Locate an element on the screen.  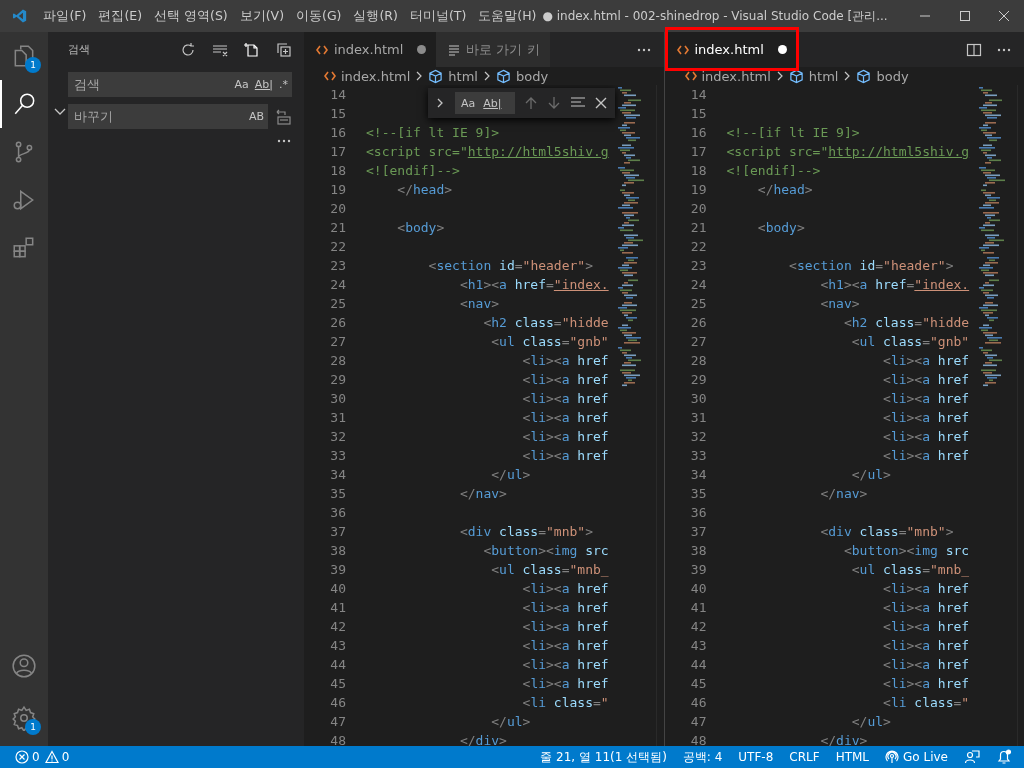
new-file-icon is located at coordinates (252, 49).